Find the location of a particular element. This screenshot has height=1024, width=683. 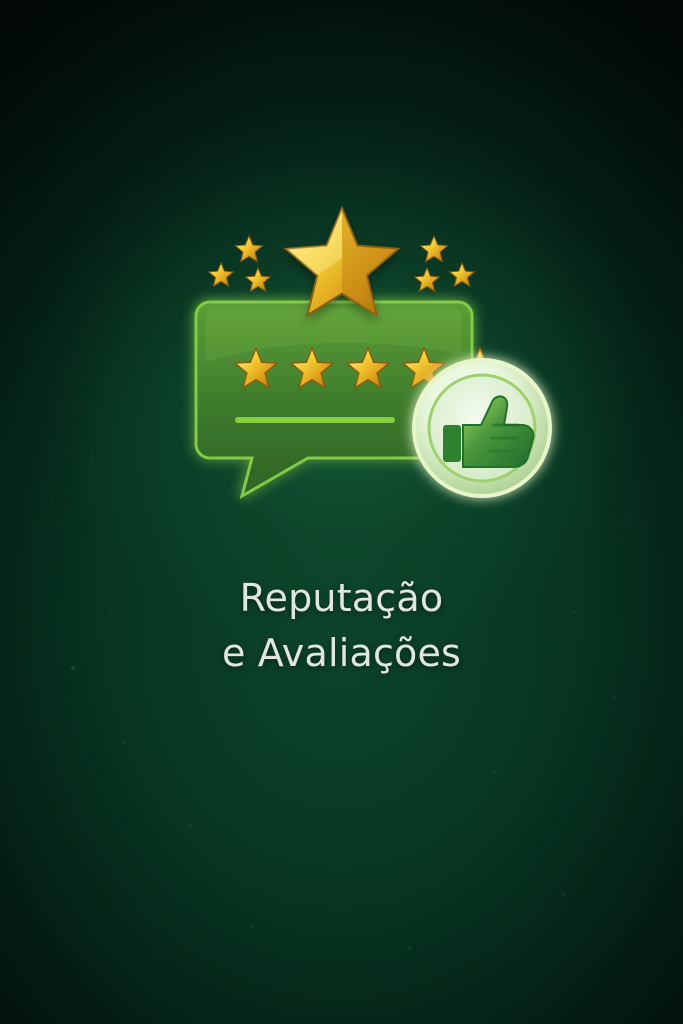

large-star-icon is located at coordinates (342, 261).